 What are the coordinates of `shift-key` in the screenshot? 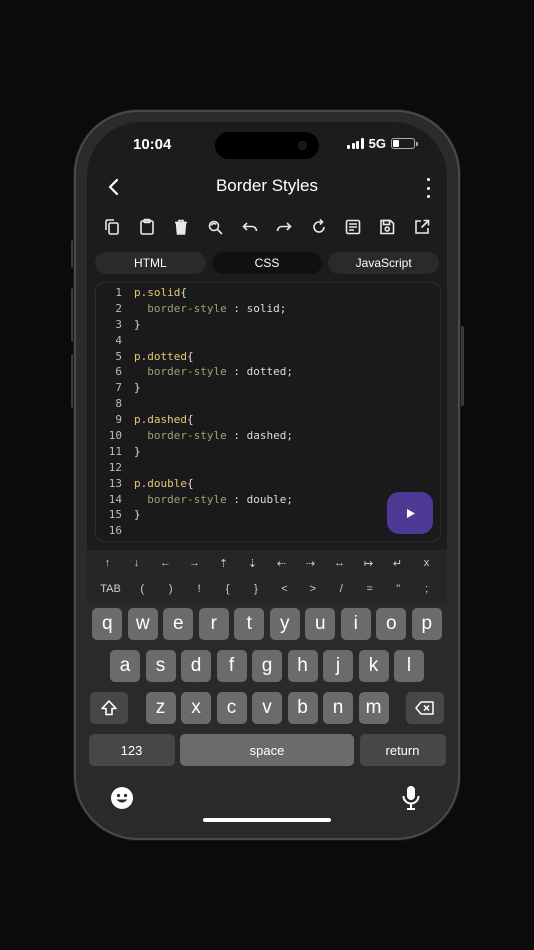 It's located at (109, 708).